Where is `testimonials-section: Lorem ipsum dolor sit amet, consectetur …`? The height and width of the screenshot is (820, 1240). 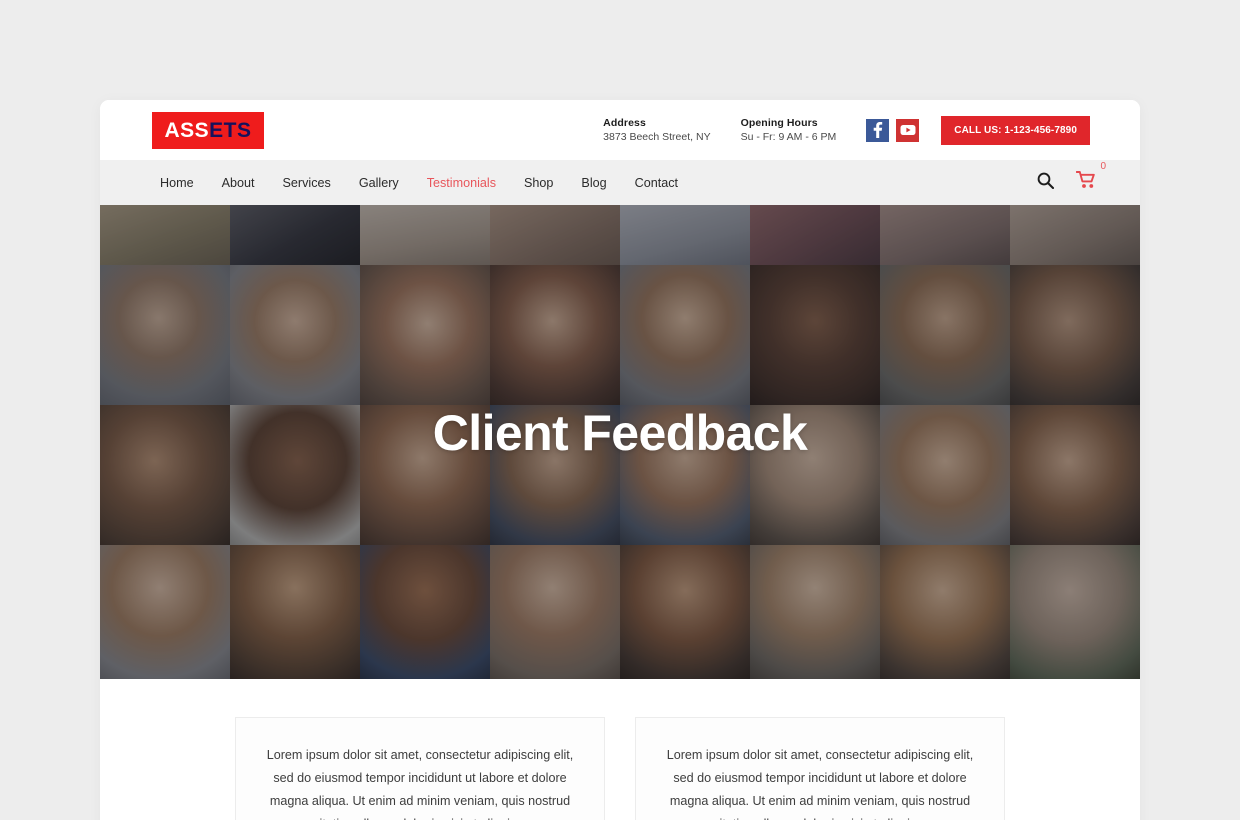 testimonials-section: Lorem ipsum dolor sit amet, consectetur … is located at coordinates (620, 749).